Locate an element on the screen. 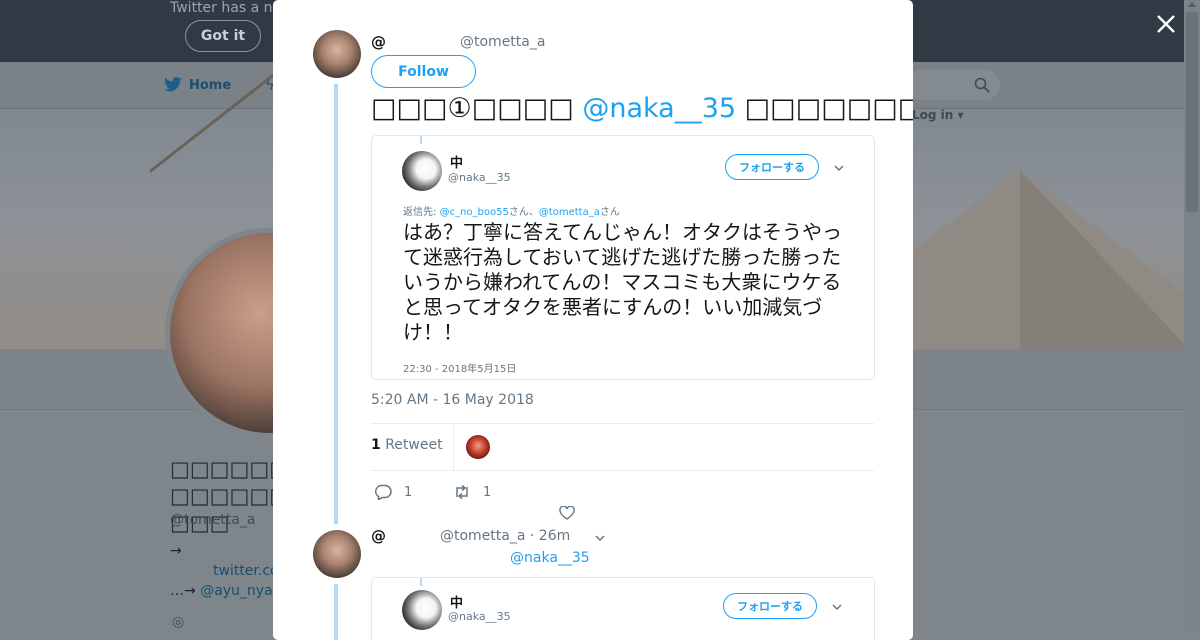  profile-handle: @tometta_a is located at coordinates (213, 520).